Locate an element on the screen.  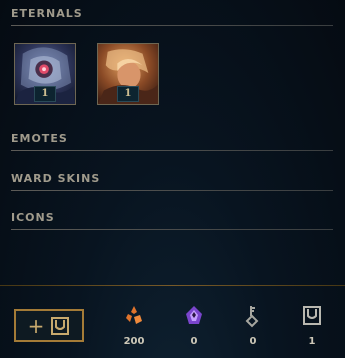
section-title-eternals: ETERNALS is located at coordinates (47, 13).